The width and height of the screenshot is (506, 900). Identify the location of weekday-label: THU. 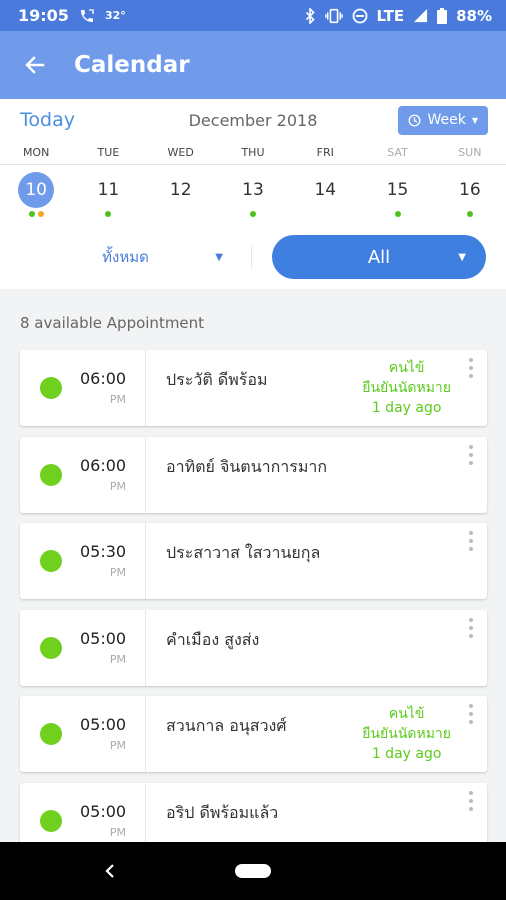
(253, 152).